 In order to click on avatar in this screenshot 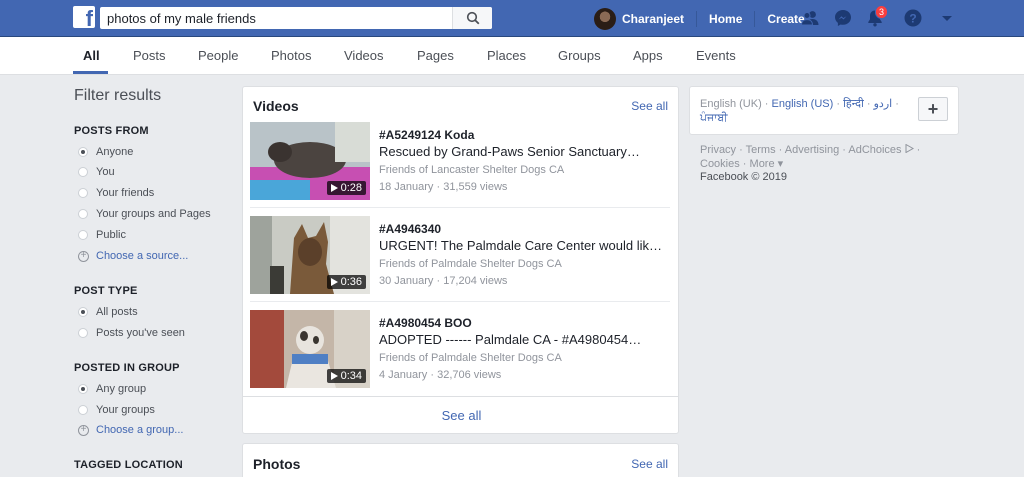, I will do `click(605, 18)`.